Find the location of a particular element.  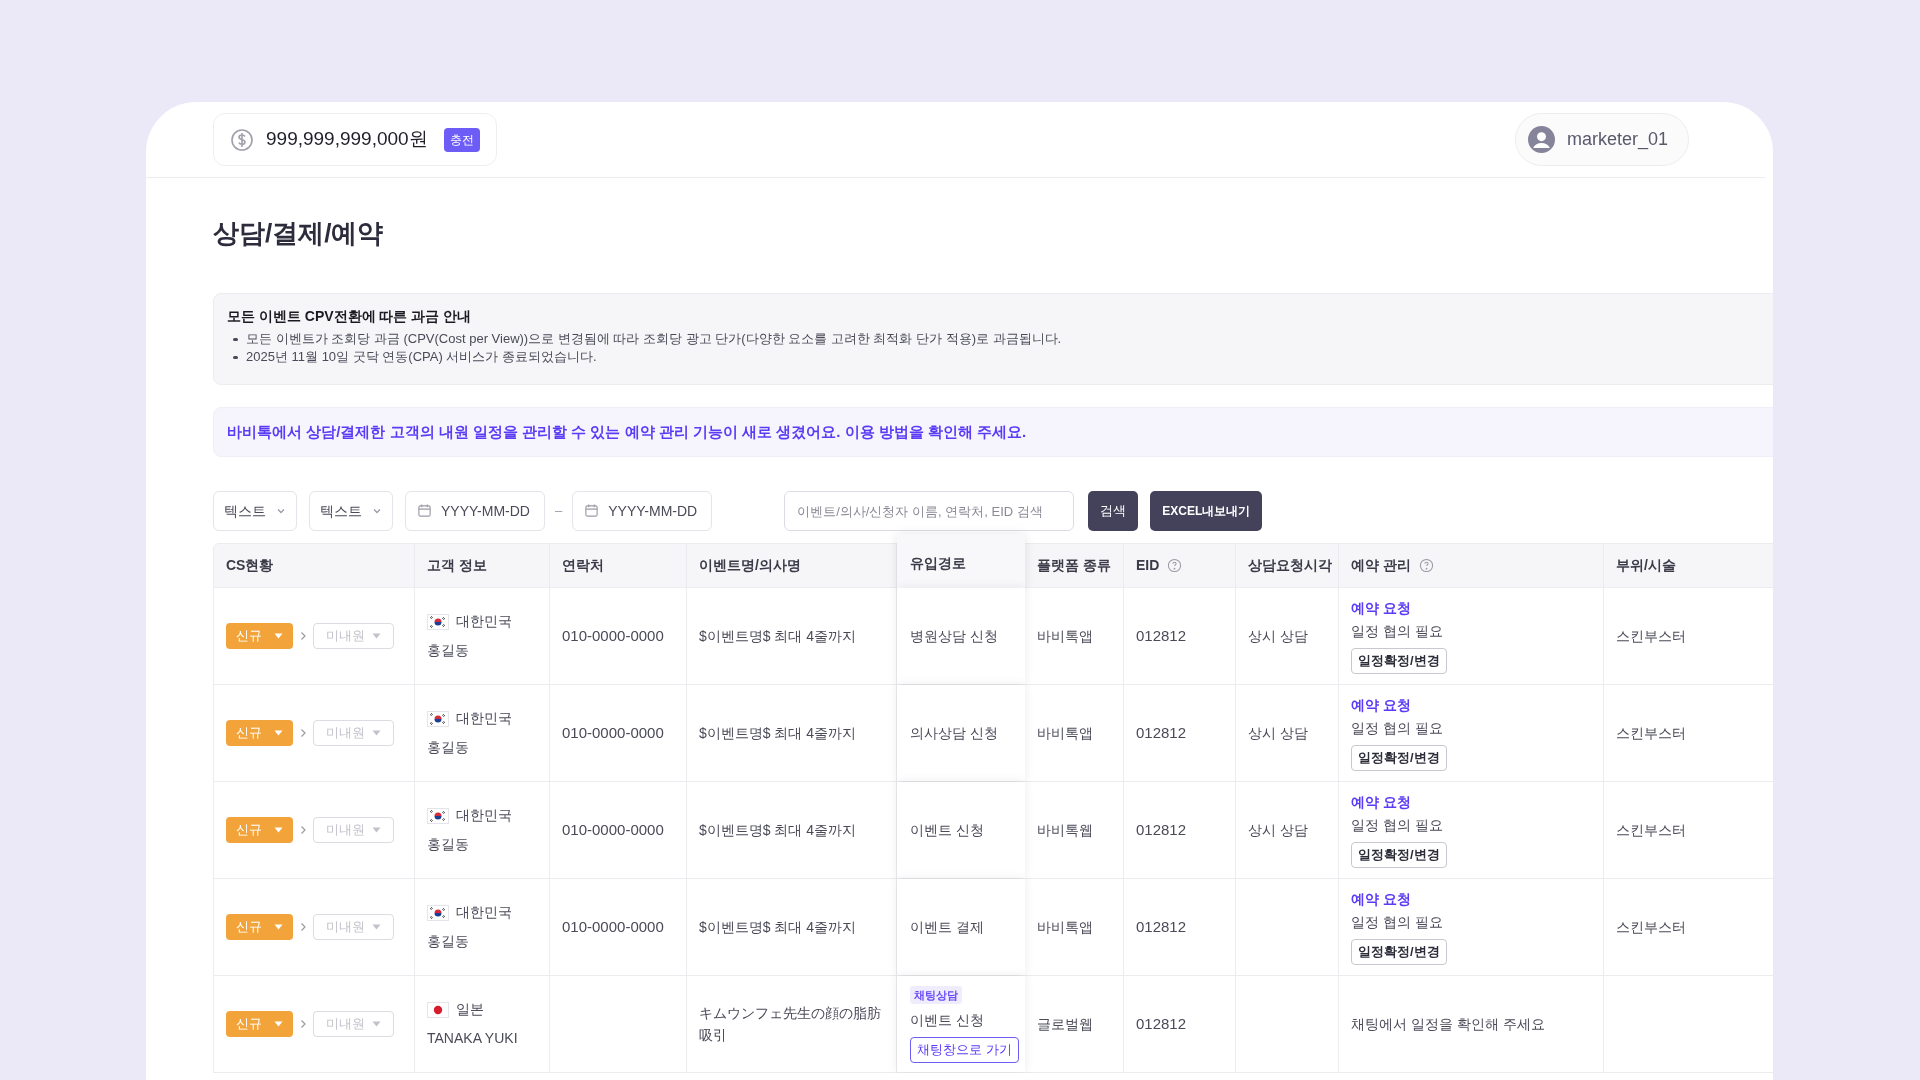

search-button: 검색 is located at coordinates (1113, 511).